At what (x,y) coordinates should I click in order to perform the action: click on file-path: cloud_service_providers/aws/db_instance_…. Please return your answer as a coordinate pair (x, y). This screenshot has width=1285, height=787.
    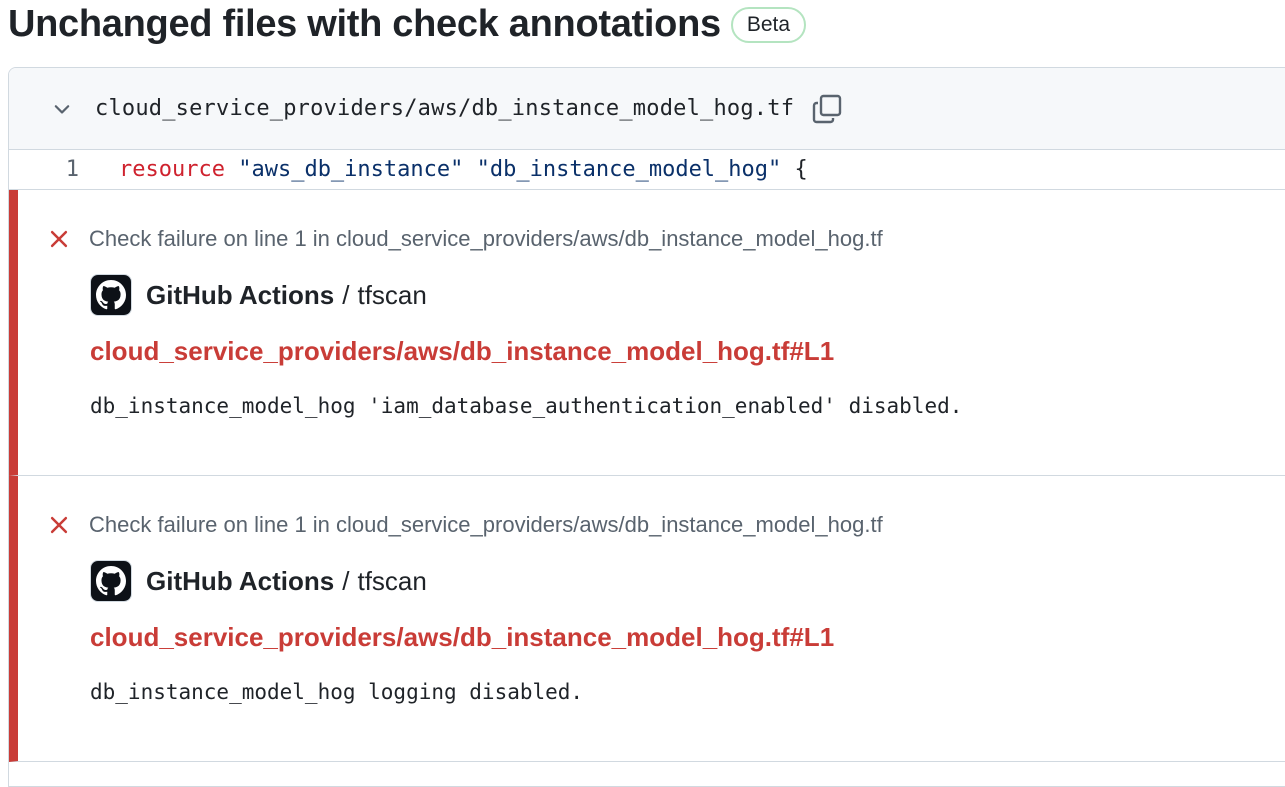
    Looking at the image, I should click on (444, 108).